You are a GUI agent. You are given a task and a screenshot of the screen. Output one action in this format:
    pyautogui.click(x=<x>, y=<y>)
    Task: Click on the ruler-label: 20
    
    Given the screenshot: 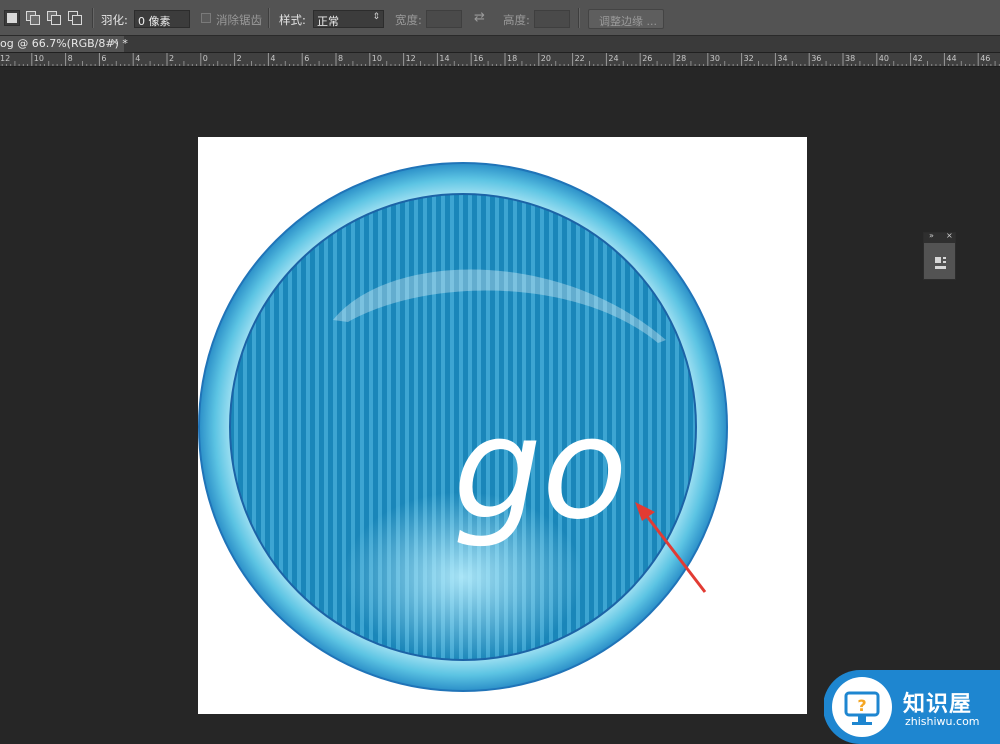 What is the action you would take?
    pyautogui.click(x=546, y=58)
    